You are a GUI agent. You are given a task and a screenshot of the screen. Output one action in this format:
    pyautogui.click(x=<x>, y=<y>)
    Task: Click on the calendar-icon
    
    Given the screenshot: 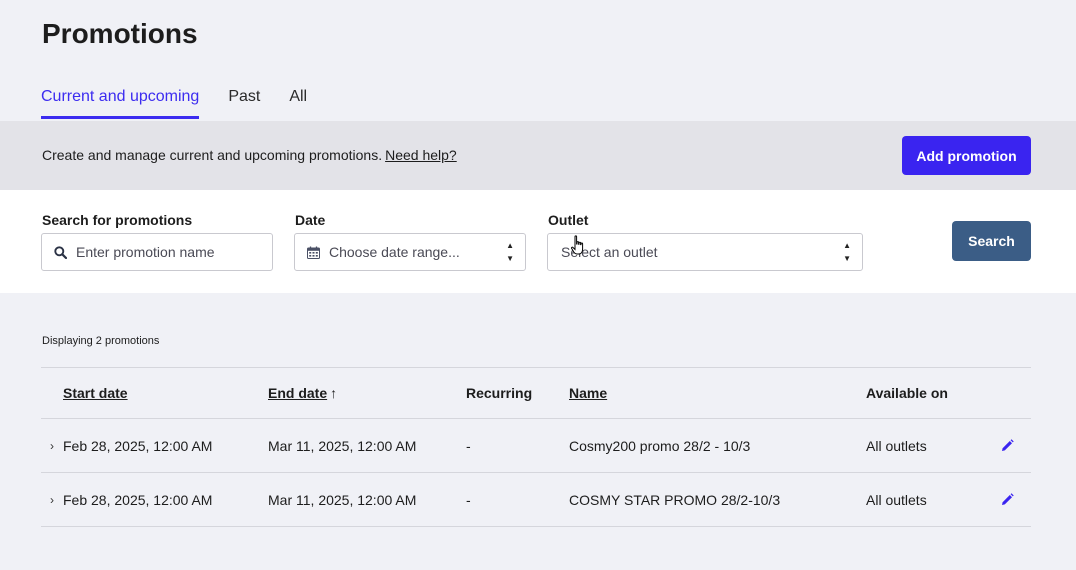 What is the action you would take?
    pyautogui.click(x=313, y=252)
    